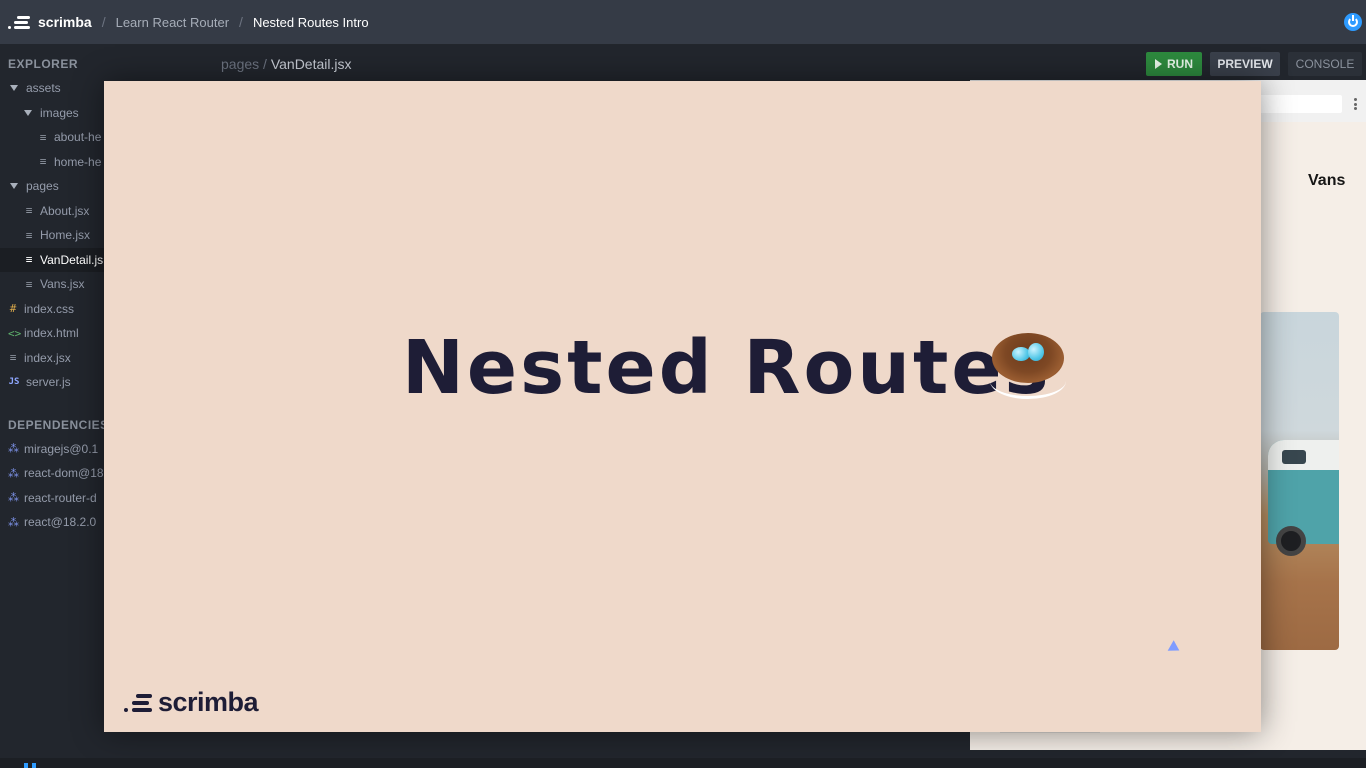 This screenshot has height=768, width=1366. I want to click on tree-item-label: pages, so click(42, 186).